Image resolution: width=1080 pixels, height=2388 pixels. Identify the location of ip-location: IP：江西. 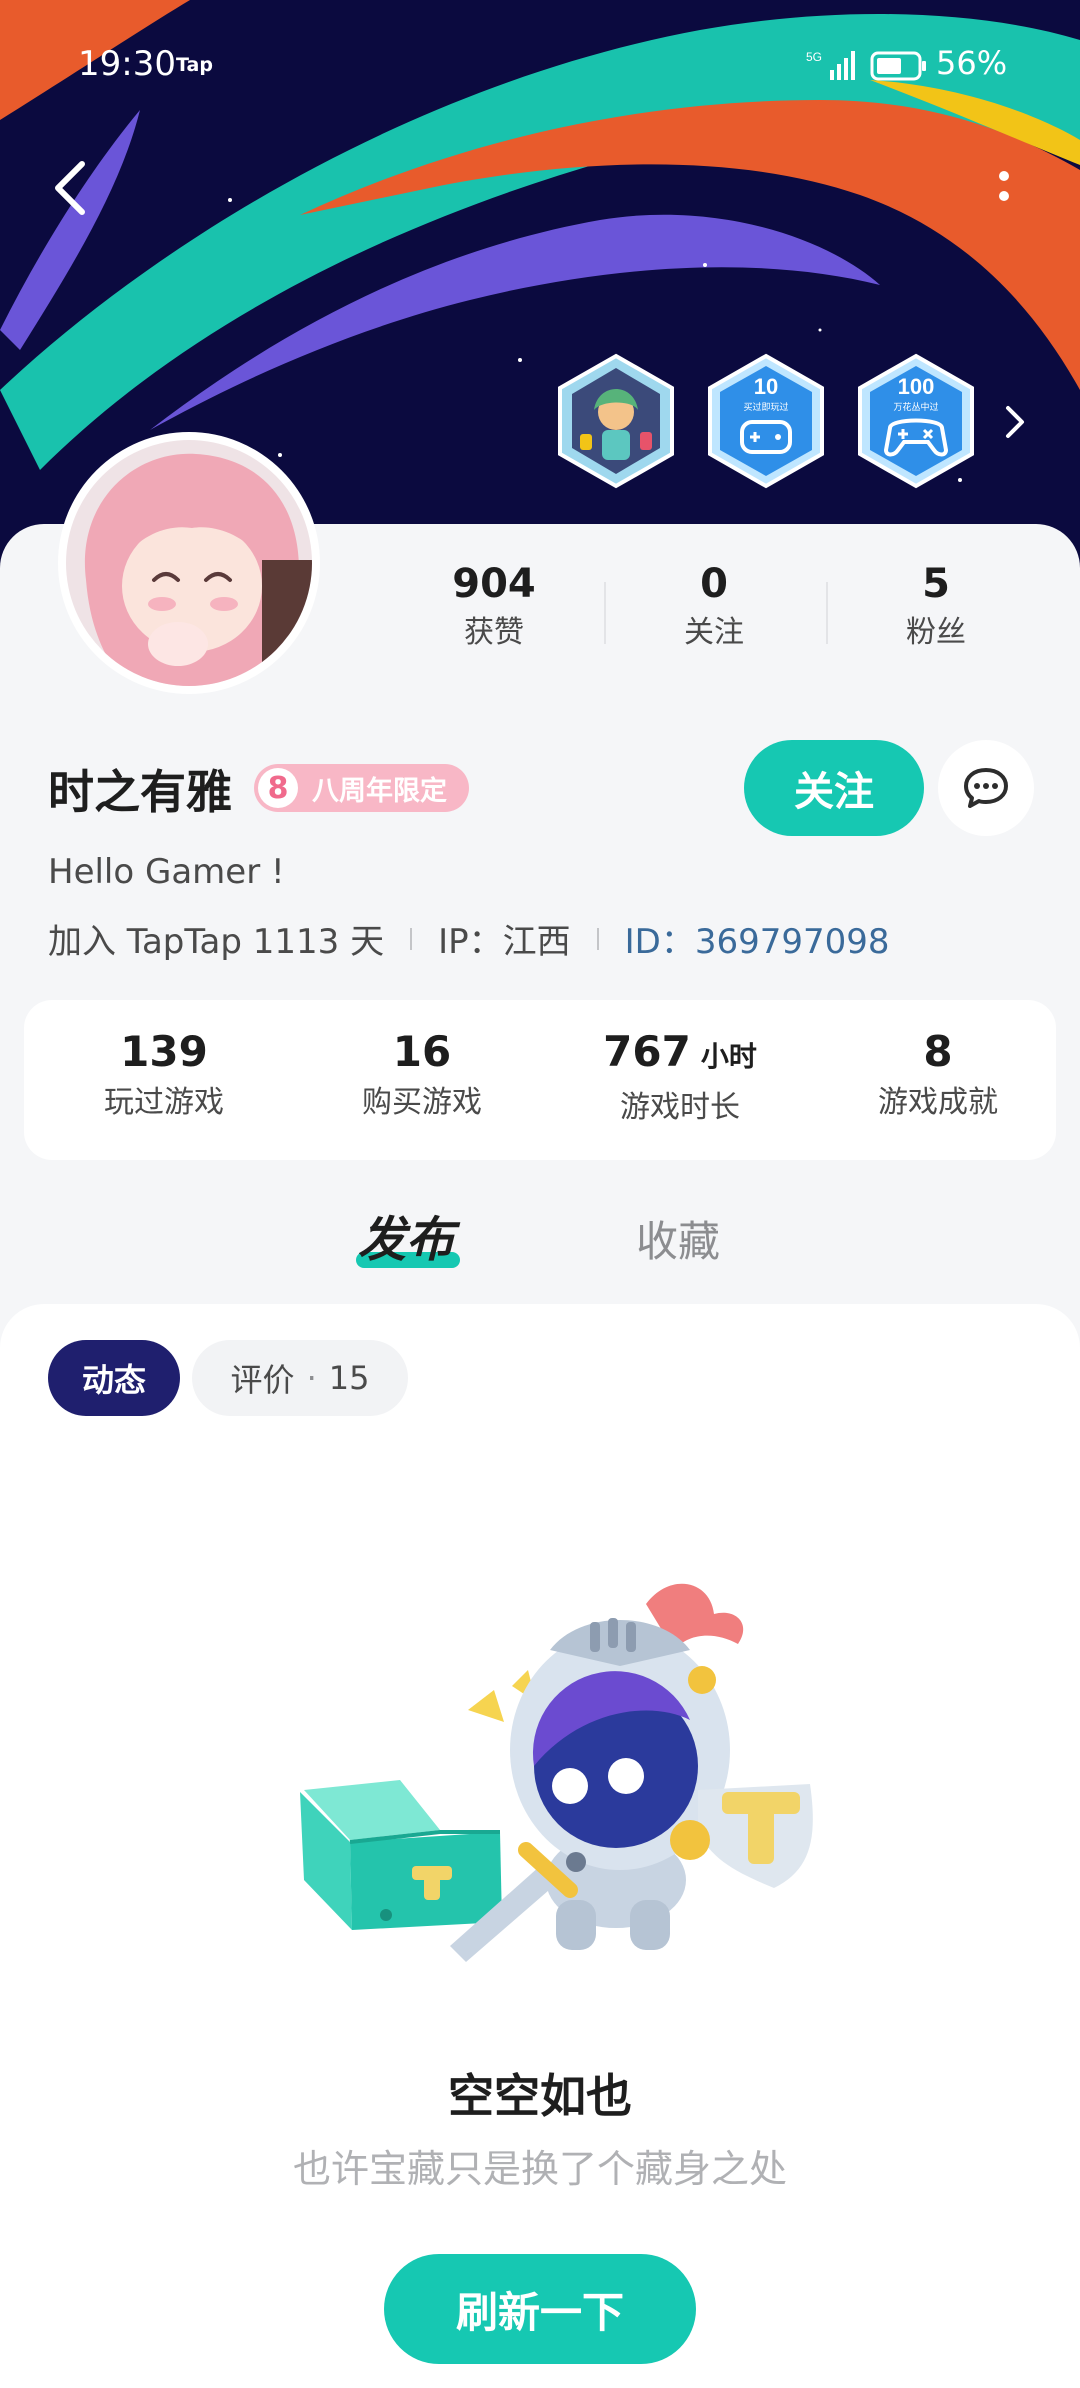
(504, 942).